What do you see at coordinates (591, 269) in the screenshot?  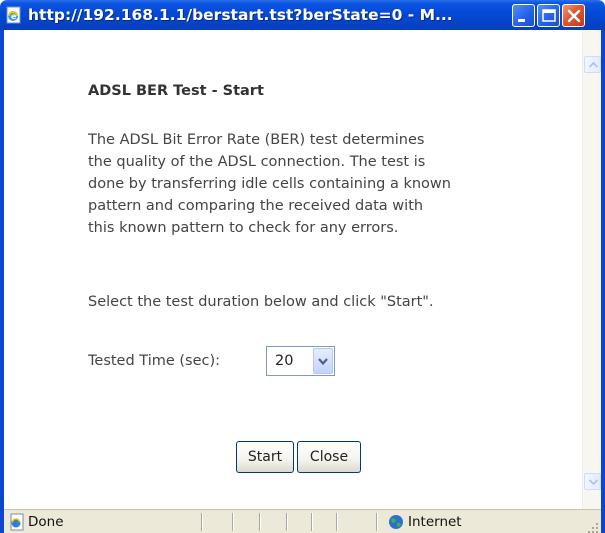 I see `vertical-scrollbar` at bounding box center [591, 269].